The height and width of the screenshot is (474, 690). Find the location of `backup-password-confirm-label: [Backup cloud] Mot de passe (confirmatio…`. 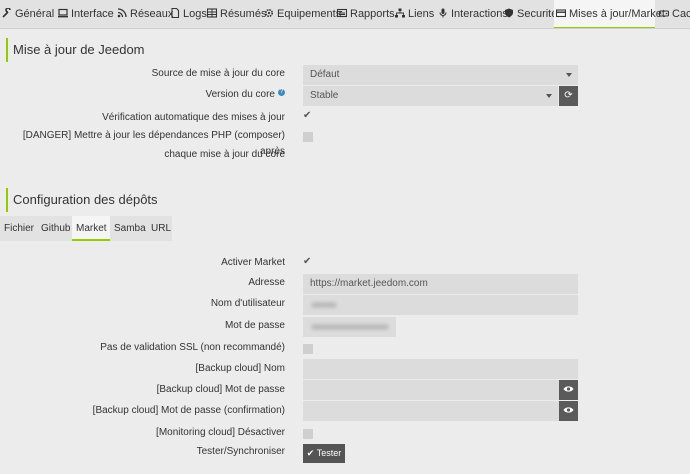

backup-password-confirm-label: [Backup cloud] Mot de passe (confirmatio… is located at coordinates (188, 410).